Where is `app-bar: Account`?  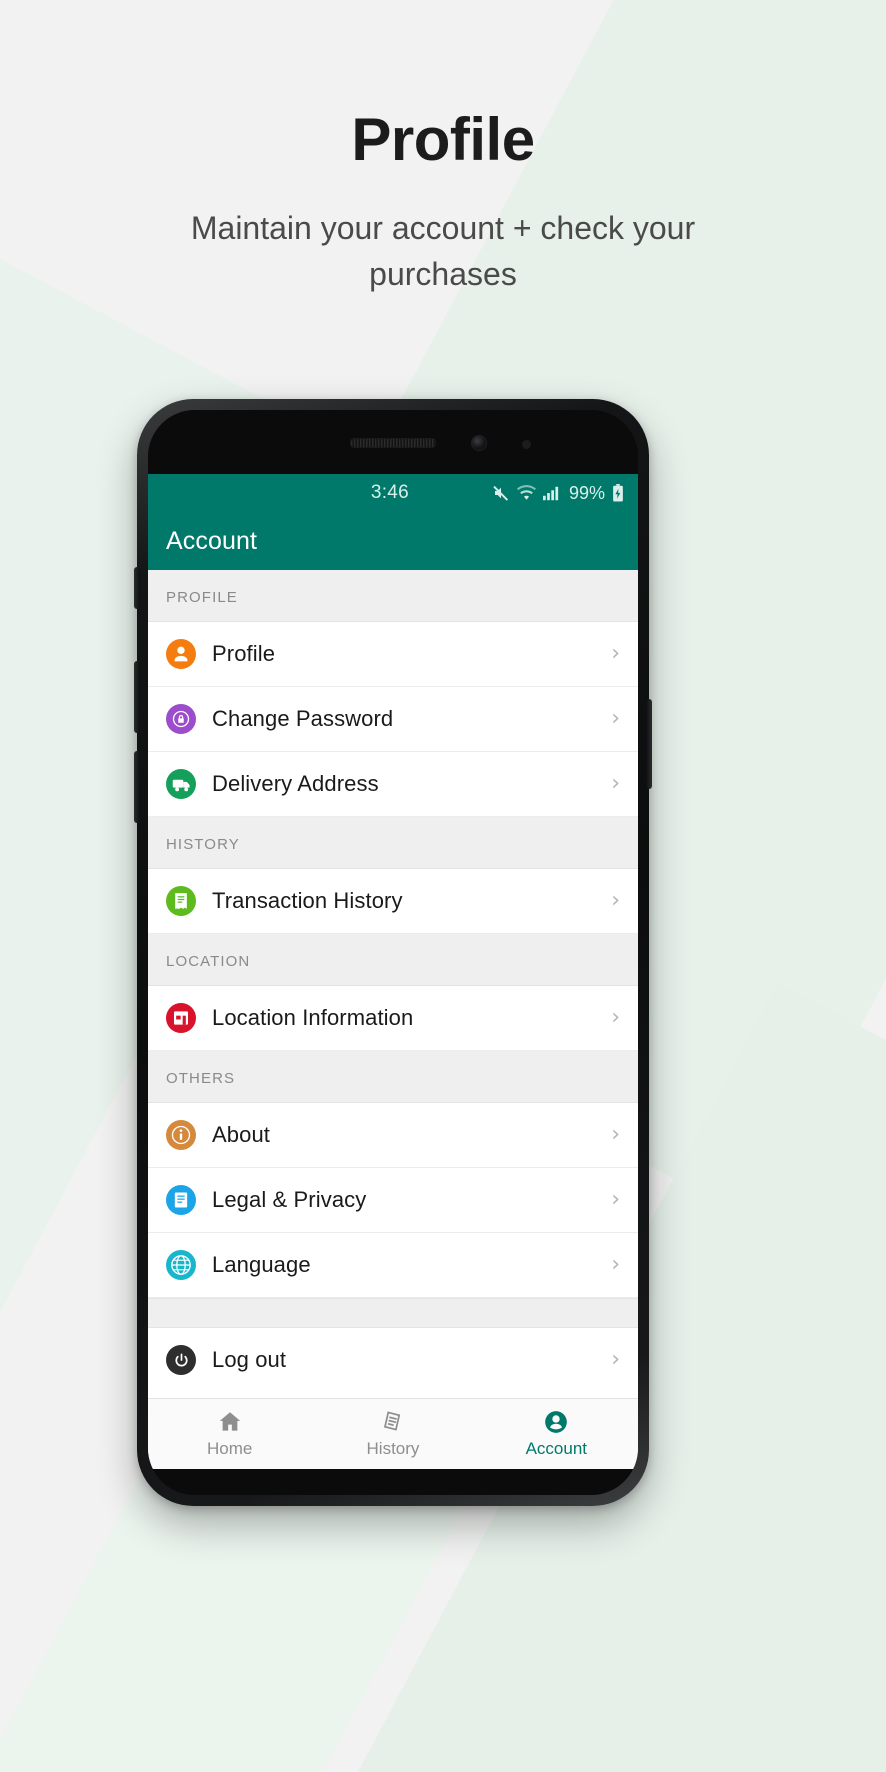
app-bar: Account is located at coordinates (393, 541).